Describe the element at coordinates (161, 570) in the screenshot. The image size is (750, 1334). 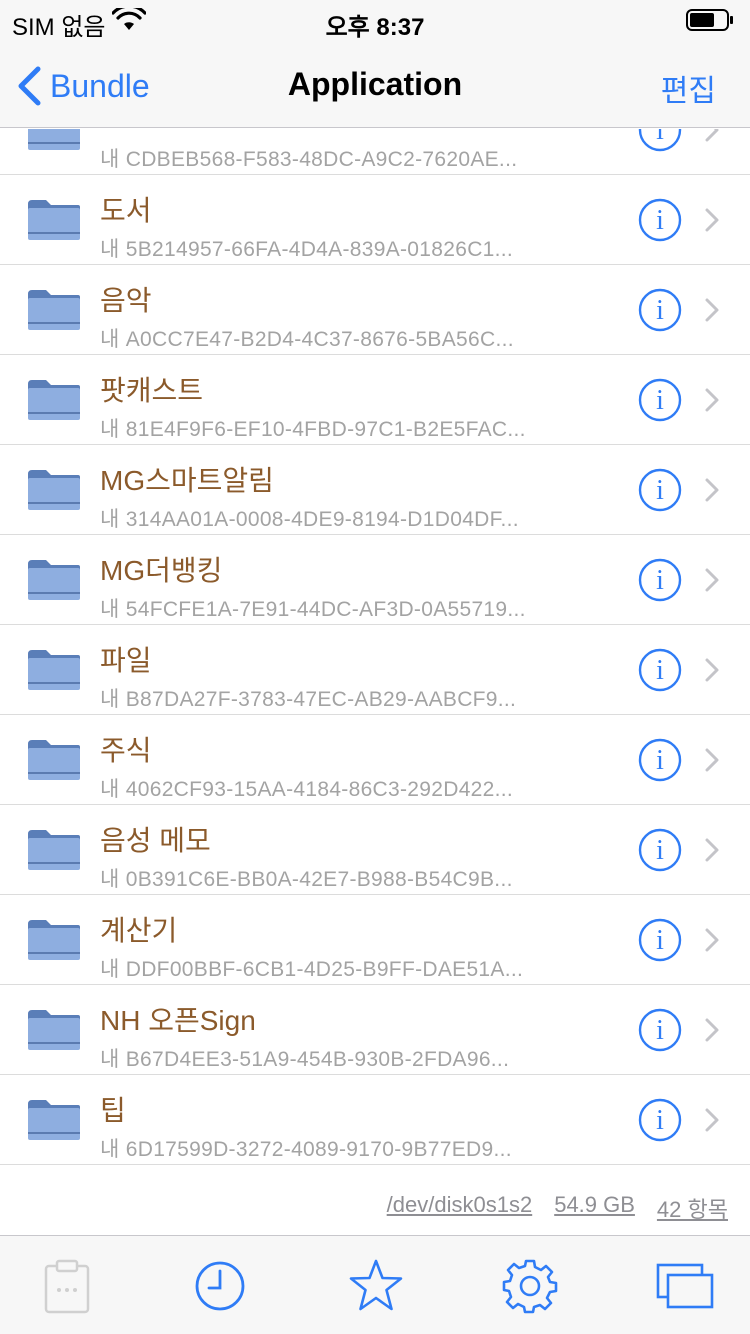
I see `item-title: MG더뱅킹` at that location.